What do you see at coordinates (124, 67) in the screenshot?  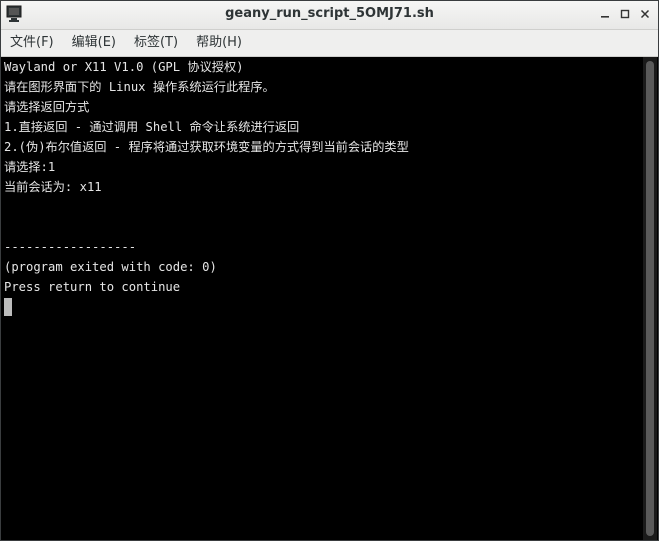 I see `terminal-line: Wayland or X11 V1.0 (GPL 协议授权)` at bounding box center [124, 67].